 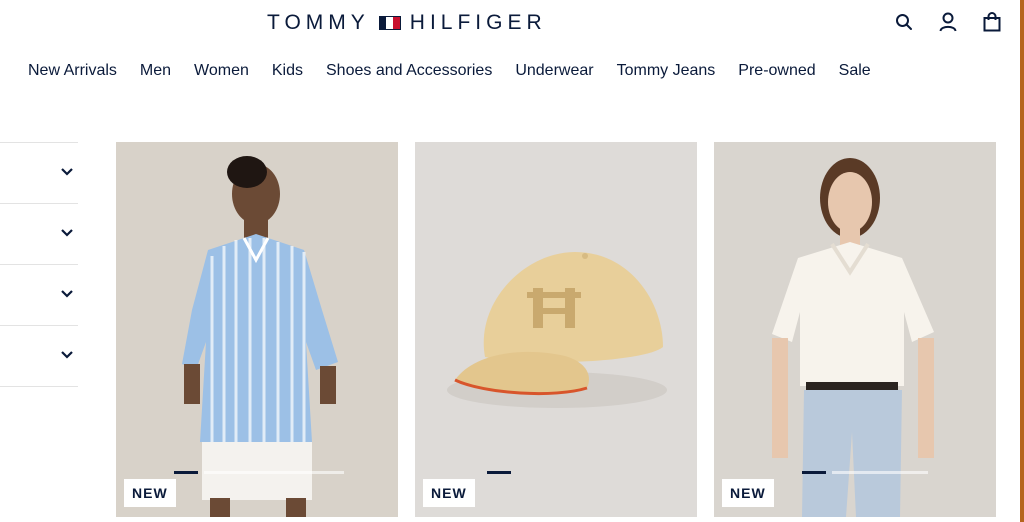 I want to click on brand-name-part2: HILFIGER, so click(x=478, y=22).